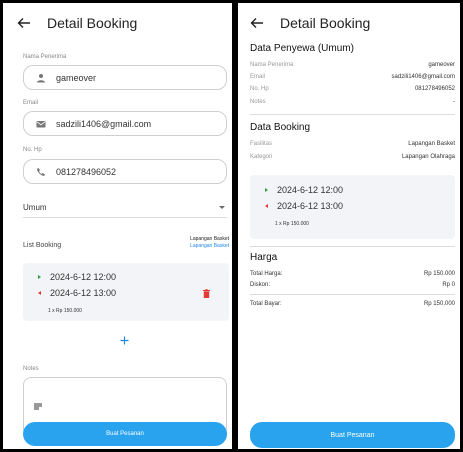  I want to click on row-label: Notes, so click(258, 102).